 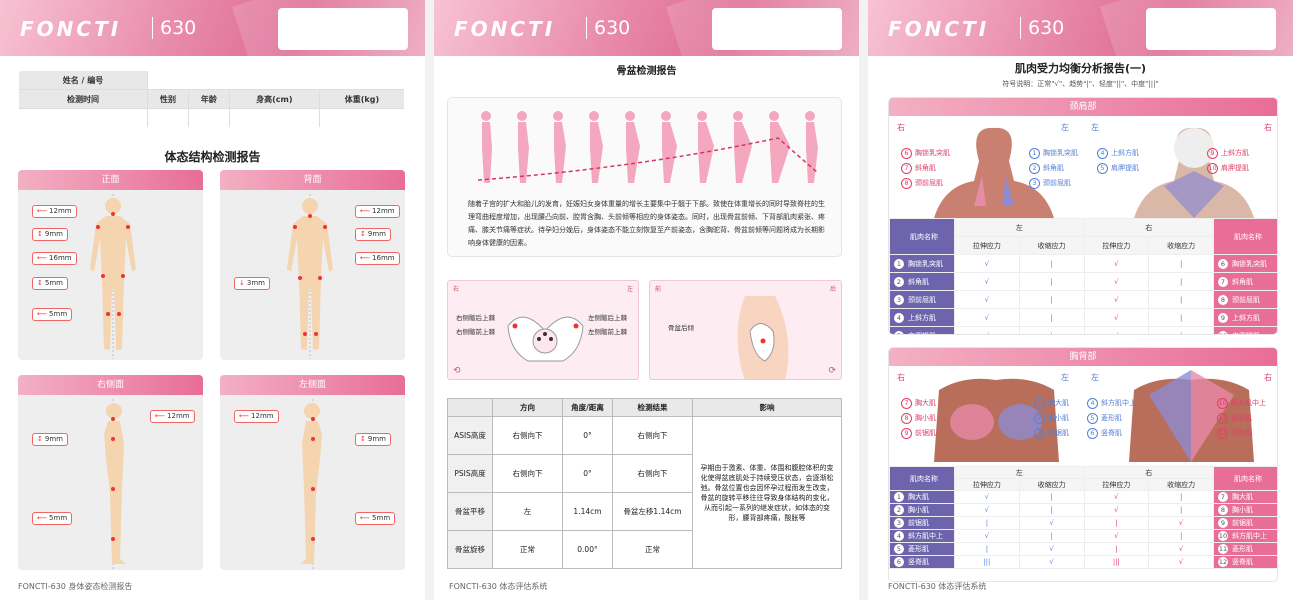 I want to click on measure-tag: ⟵ 5mm, so click(x=375, y=518).